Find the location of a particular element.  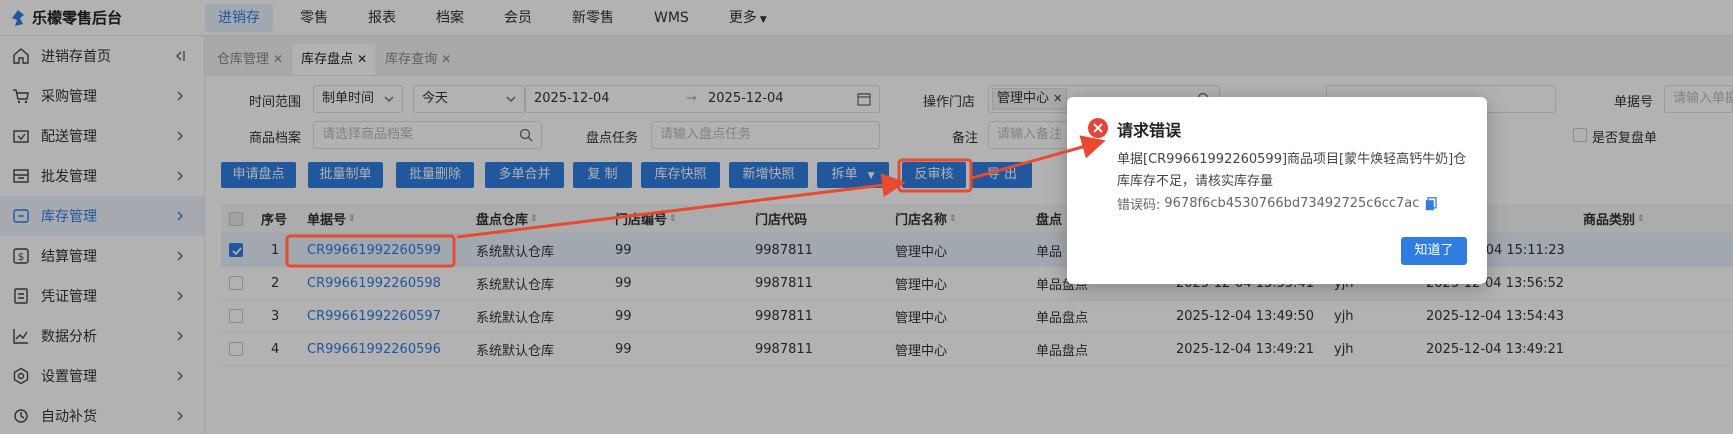

annotation-arrow-to-unaudit is located at coordinates (681, 206).